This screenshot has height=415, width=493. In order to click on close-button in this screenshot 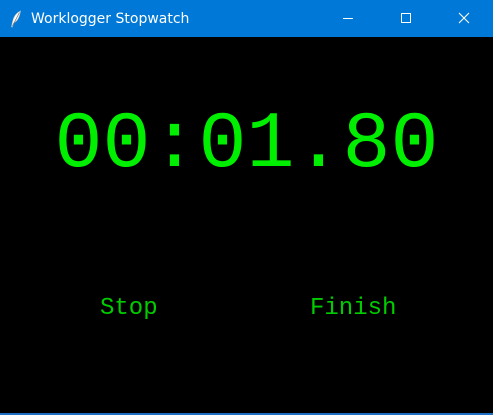, I will do `click(464, 18)`.